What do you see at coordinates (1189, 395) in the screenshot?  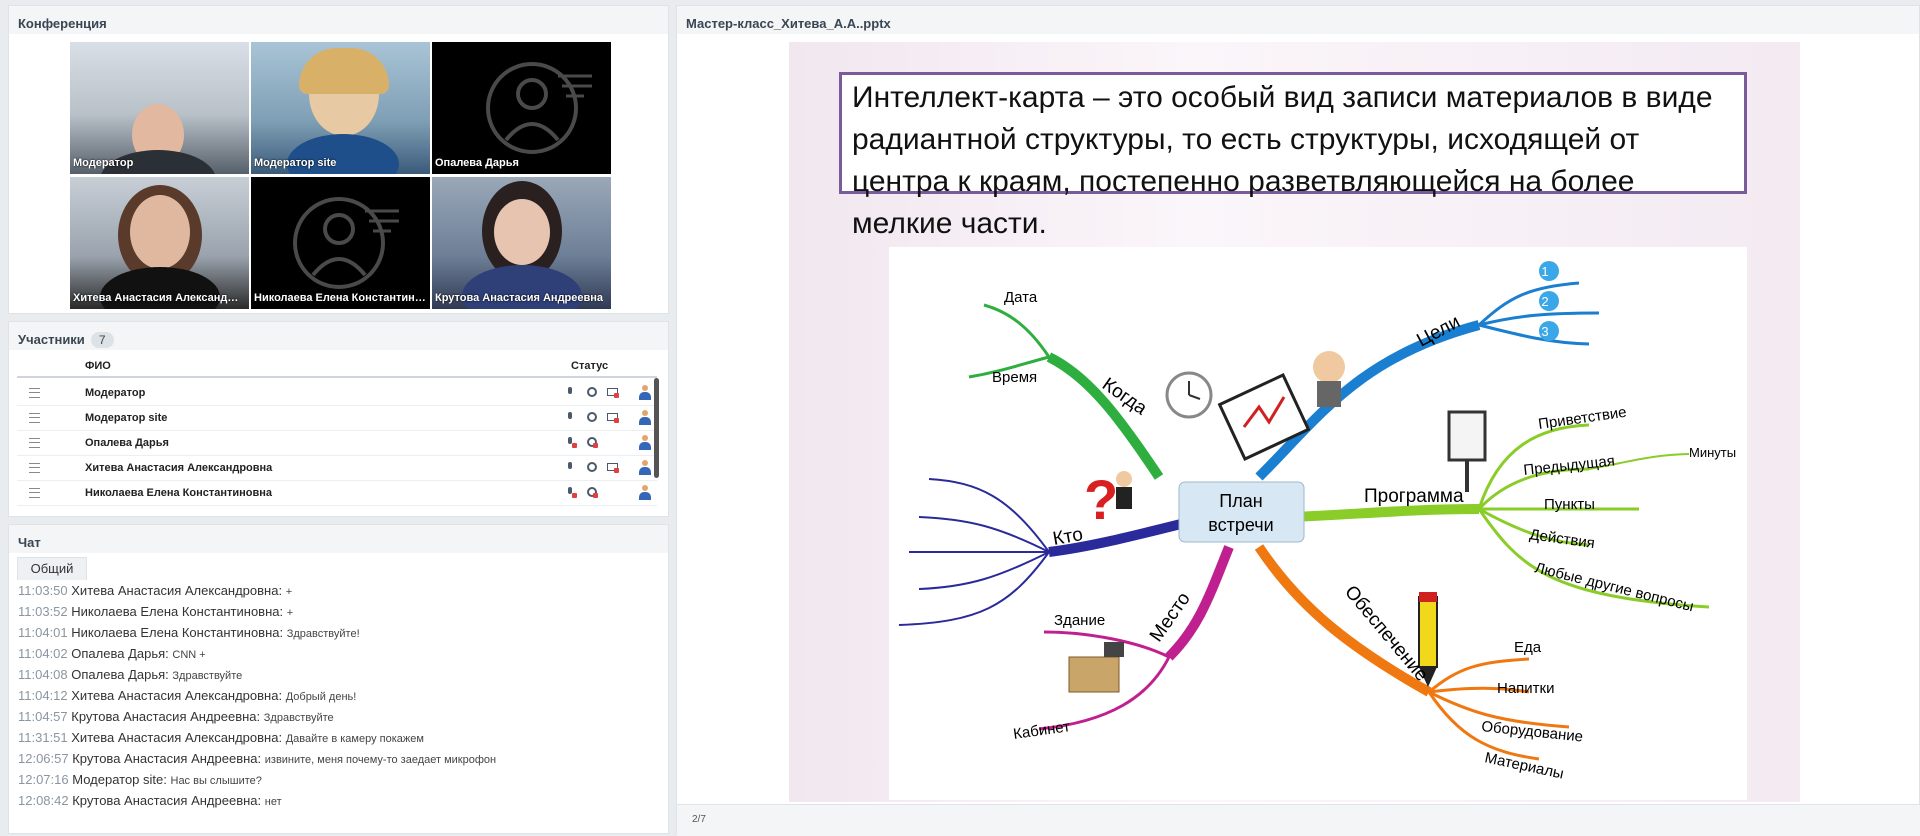 I see `clock-icon` at bounding box center [1189, 395].